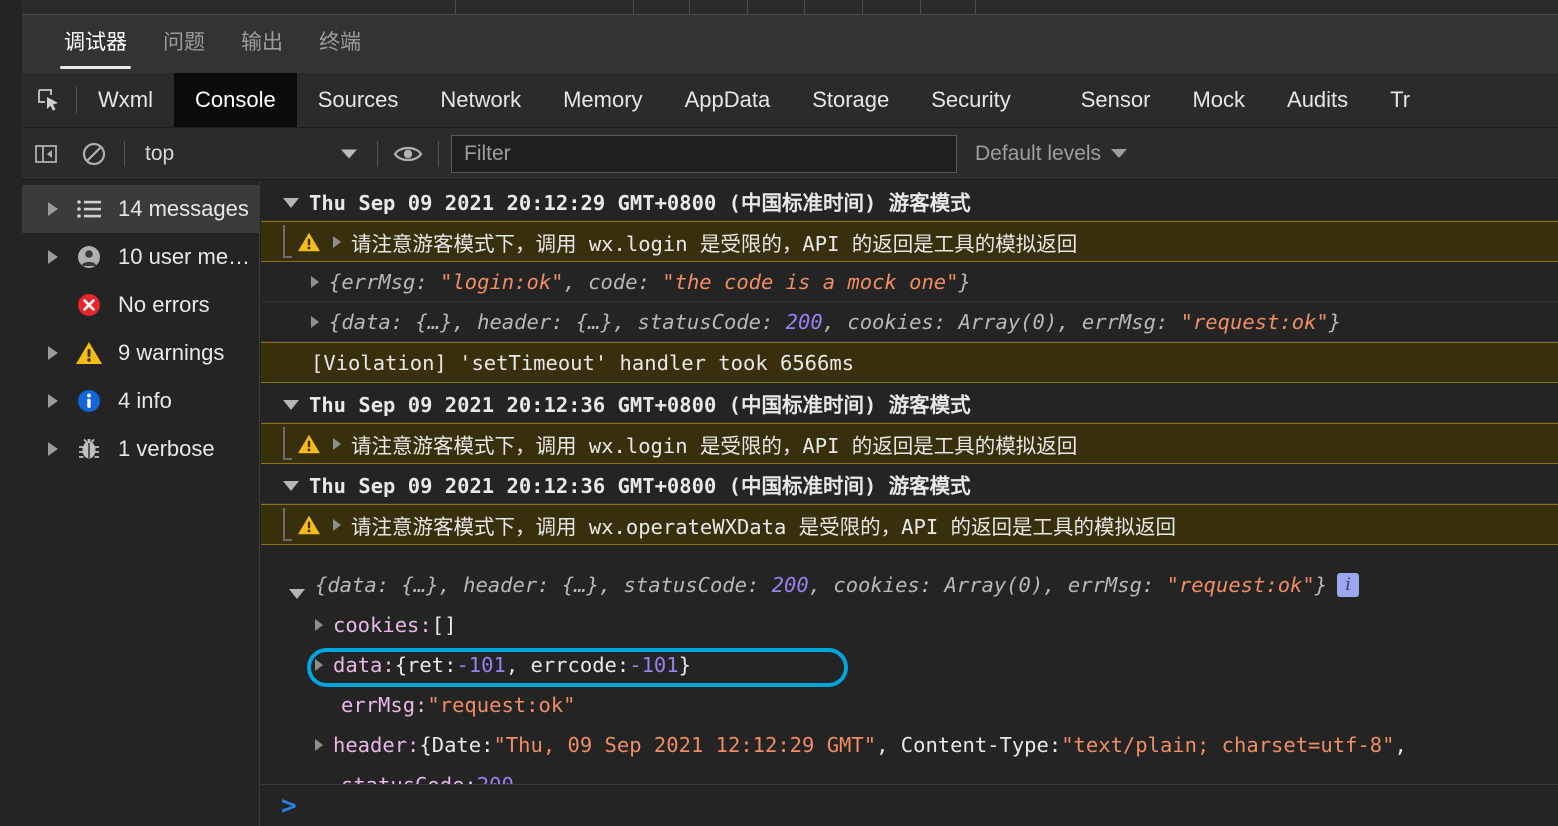 Image resolution: width=1558 pixels, height=826 pixels. Describe the element at coordinates (567, 665) in the screenshot. I see `prop-mid: , errcode:` at that location.